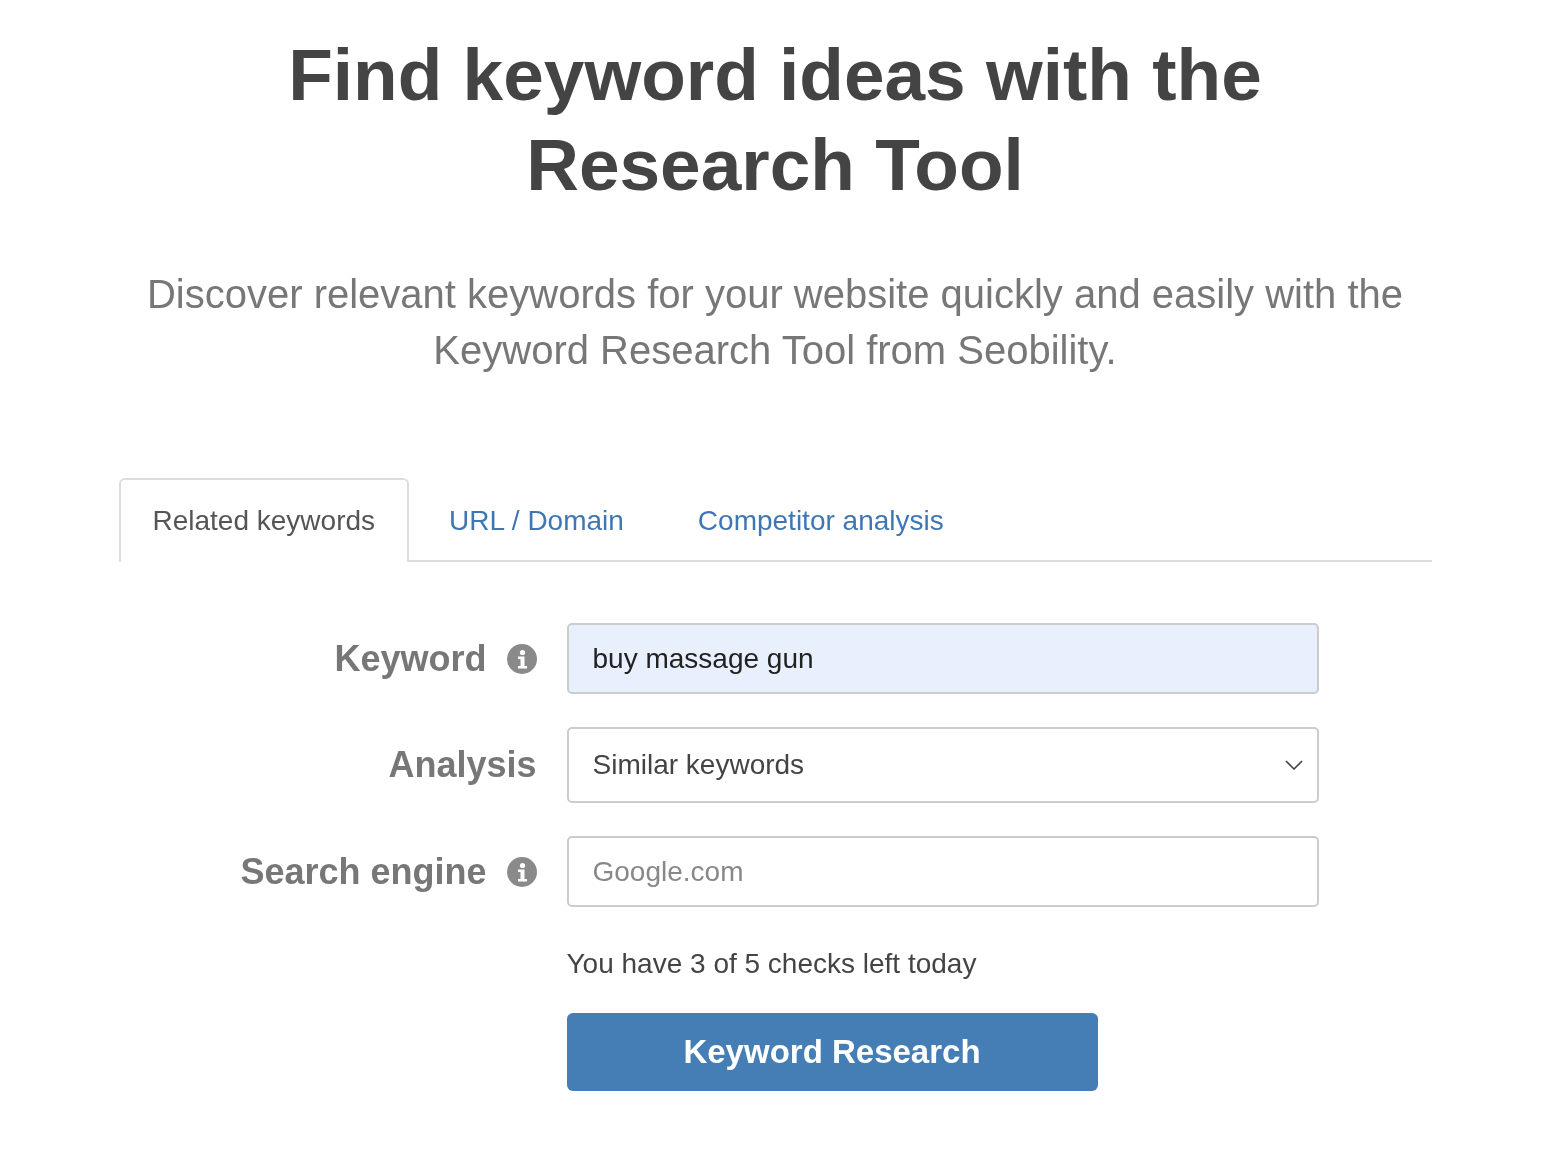 The image size is (1550, 1152). Describe the element at coordinates (775, 120) in the screenshot. I see `page-title: Find keyword ideas with the Research Tool` at that location.